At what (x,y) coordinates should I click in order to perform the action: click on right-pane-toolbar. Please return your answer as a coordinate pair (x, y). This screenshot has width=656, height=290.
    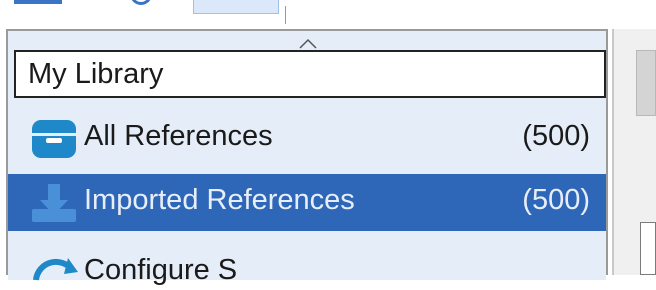
    Looking at the image, I should click on (646, 83).